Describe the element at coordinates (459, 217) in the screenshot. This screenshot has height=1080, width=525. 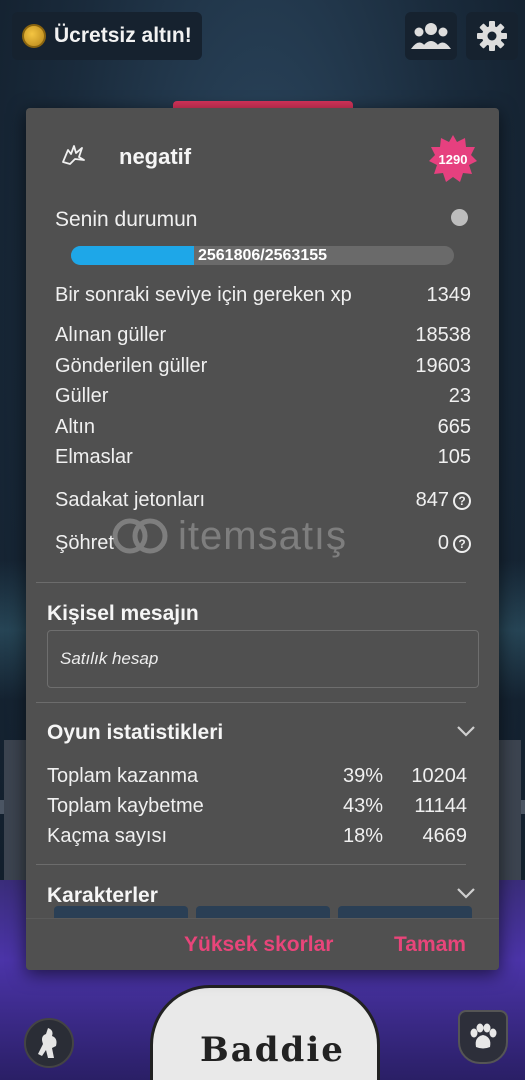
I see `online-status-dot` at that location.